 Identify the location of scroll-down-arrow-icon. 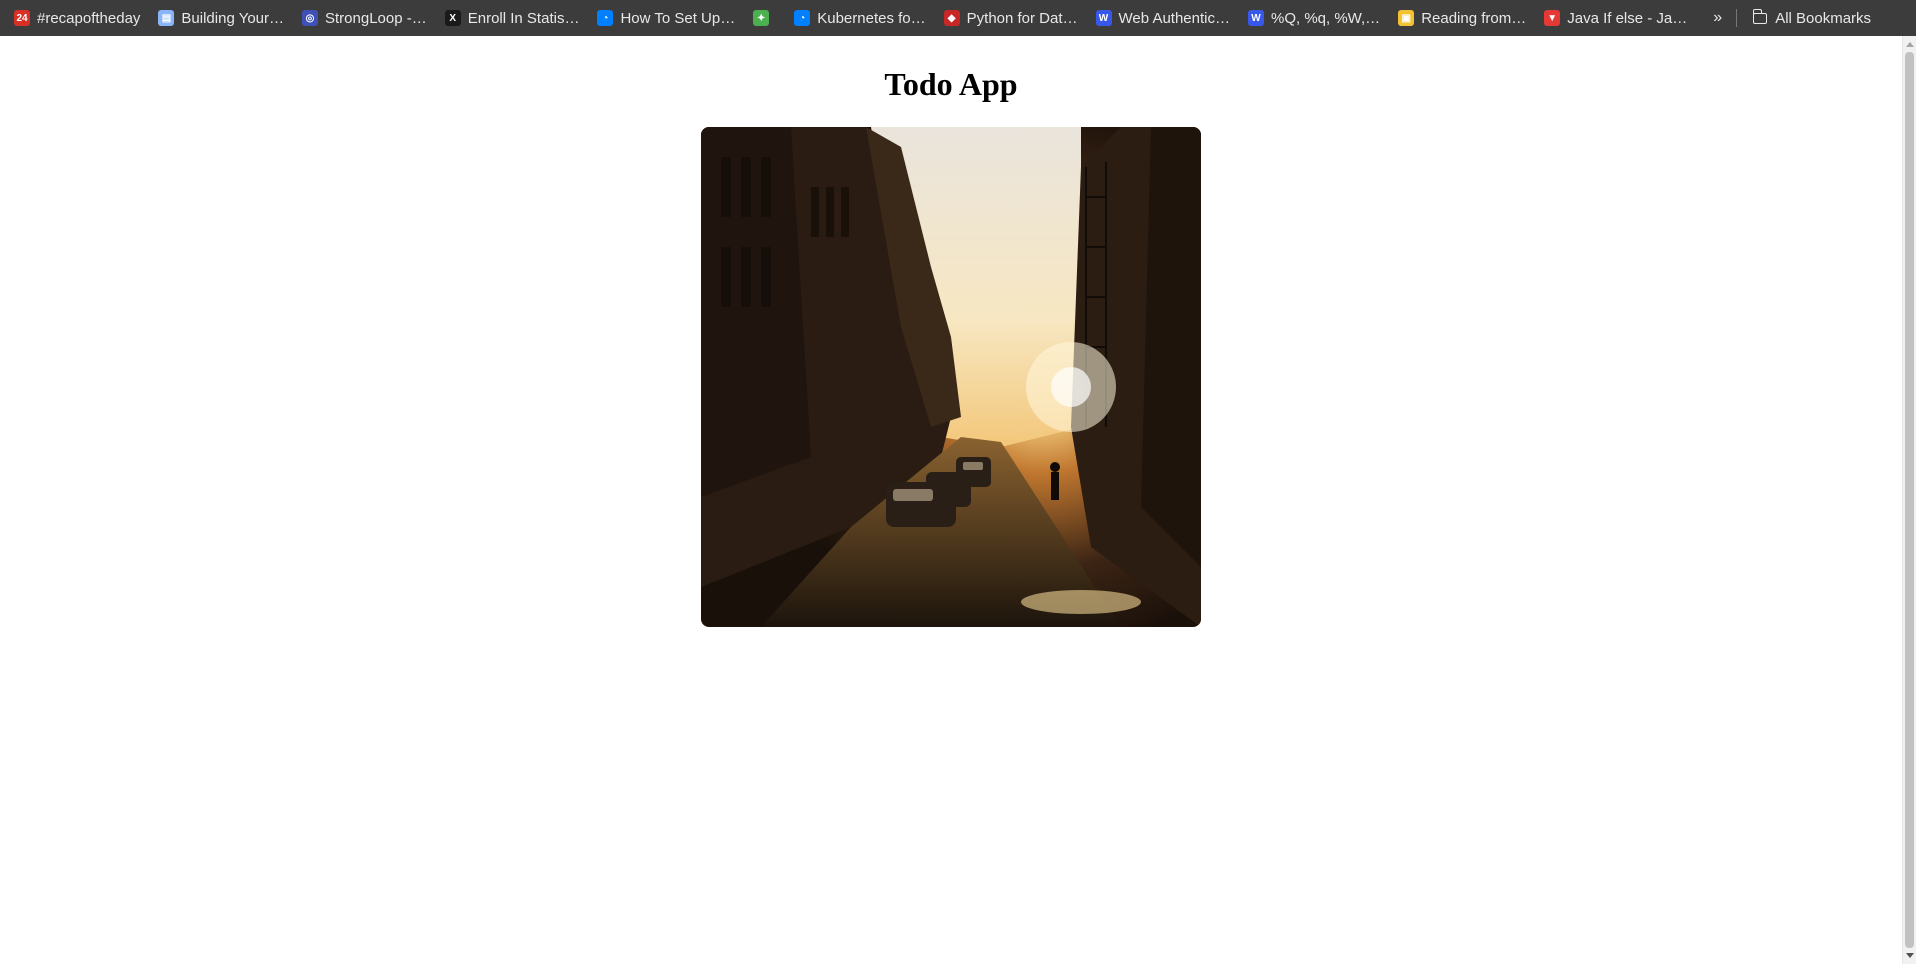
(1910, 955).